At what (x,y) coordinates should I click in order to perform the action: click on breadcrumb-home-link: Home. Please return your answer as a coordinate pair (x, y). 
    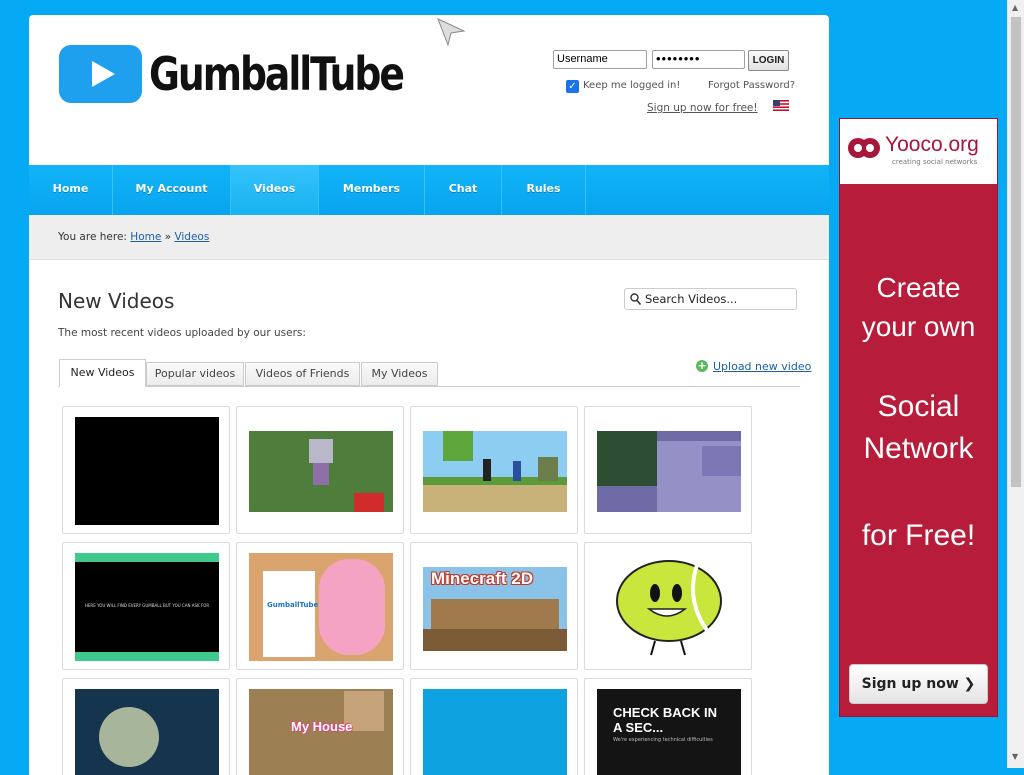
    Looking at the image, I should click on (145, 237).